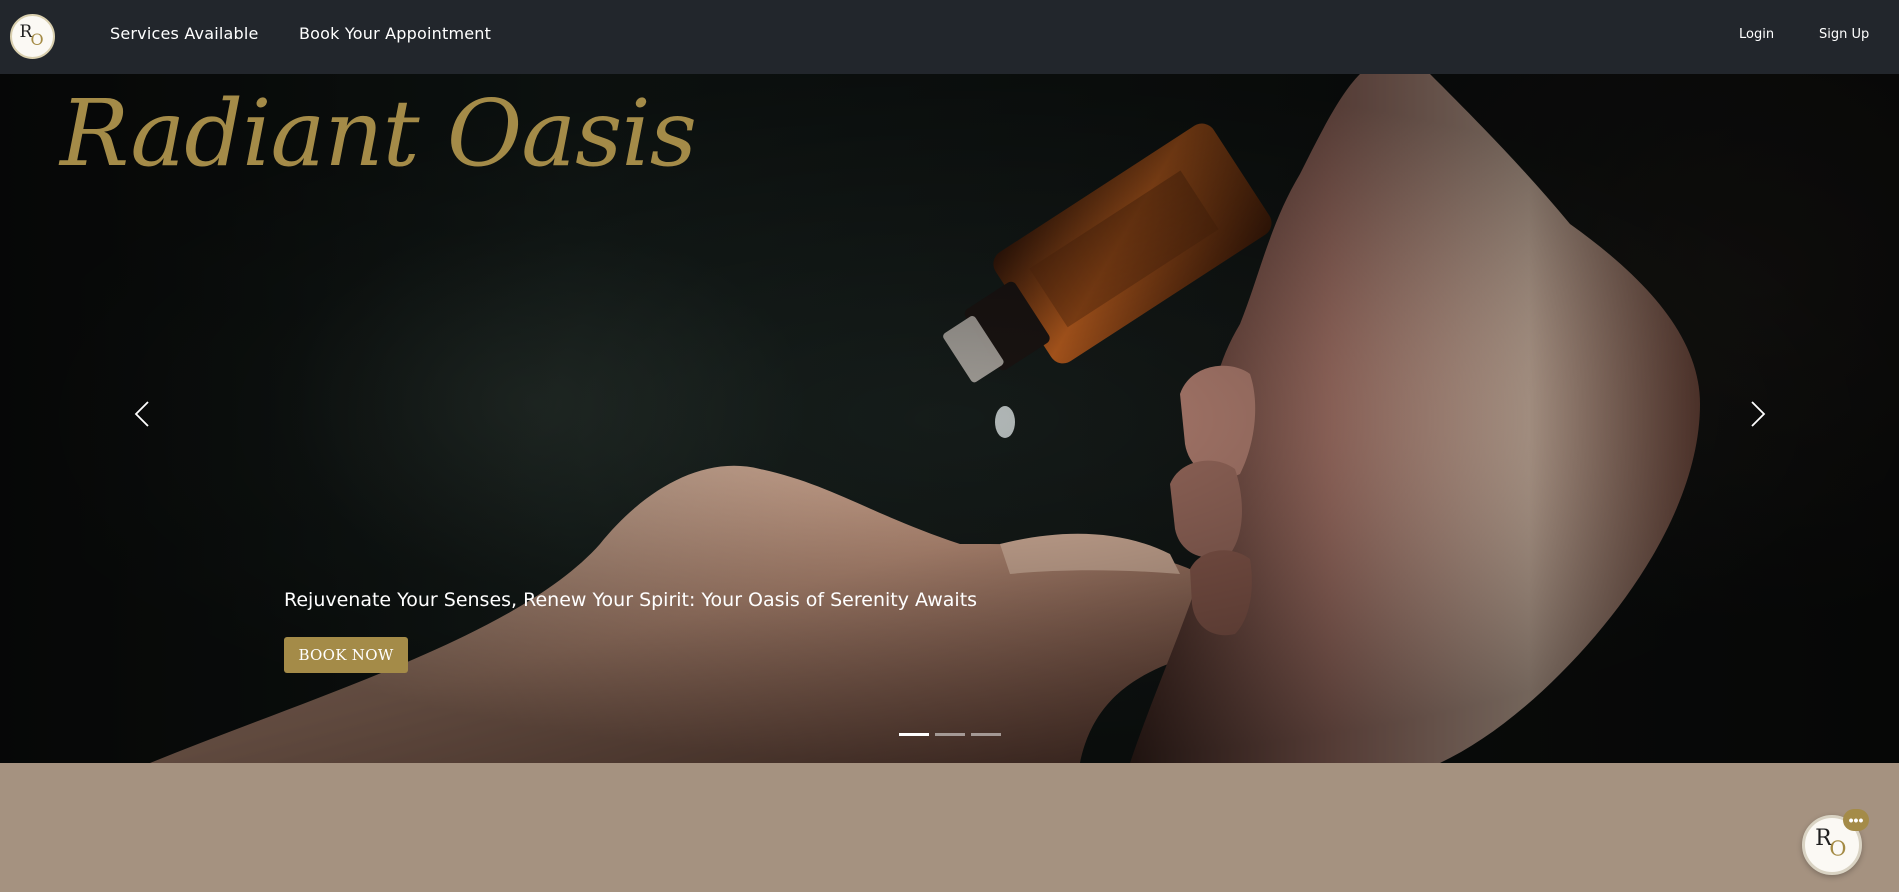 The width and height of the screenshot is (1899, 892). I want to click on login-link: Login, so click(1756, 34).